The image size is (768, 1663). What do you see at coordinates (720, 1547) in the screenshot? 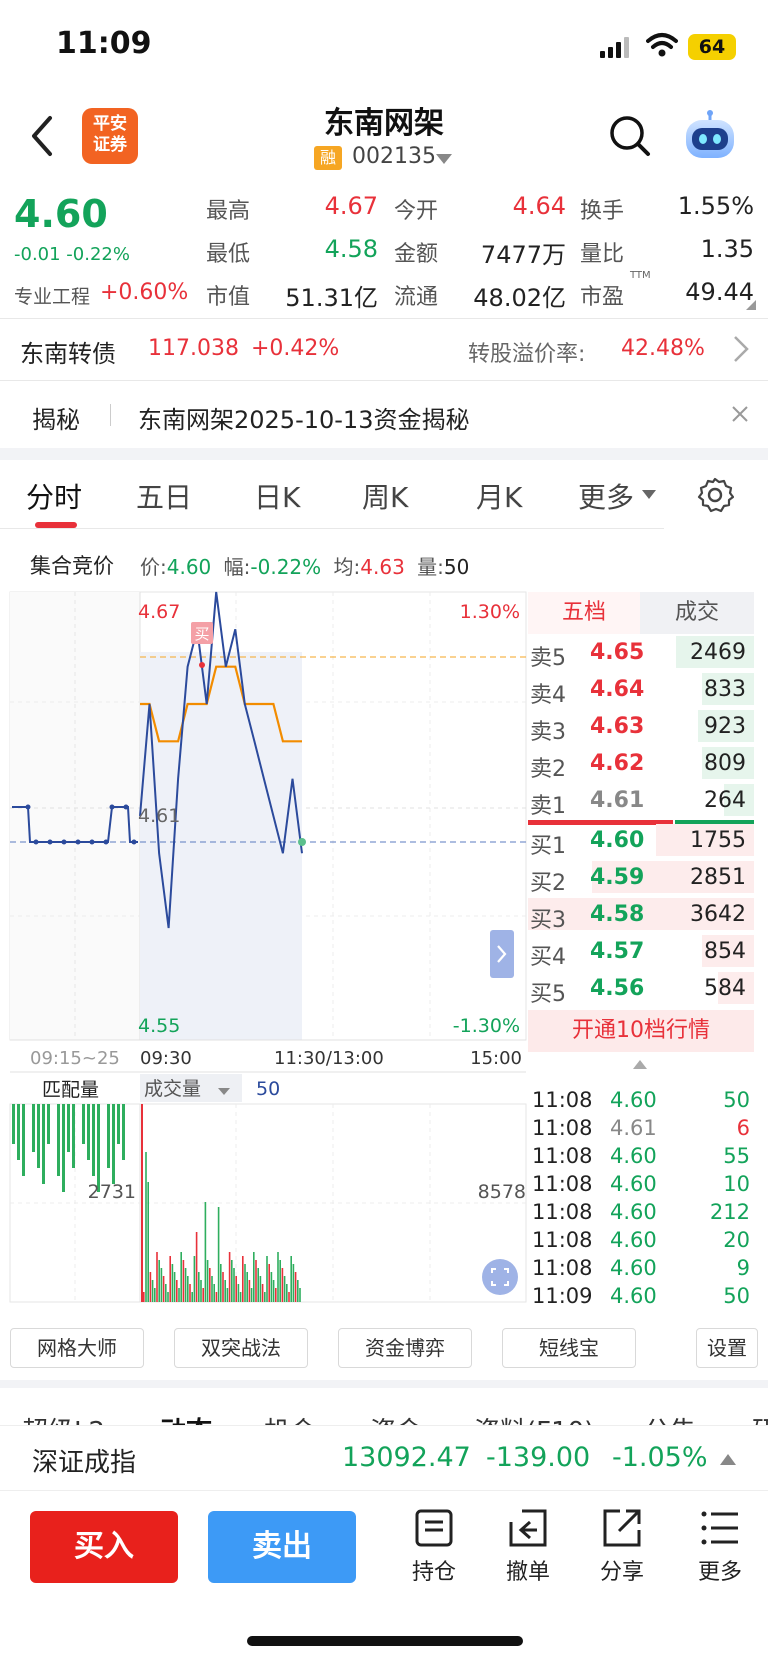
I see `more-button: 更多` at bounding box center [720, 1547].